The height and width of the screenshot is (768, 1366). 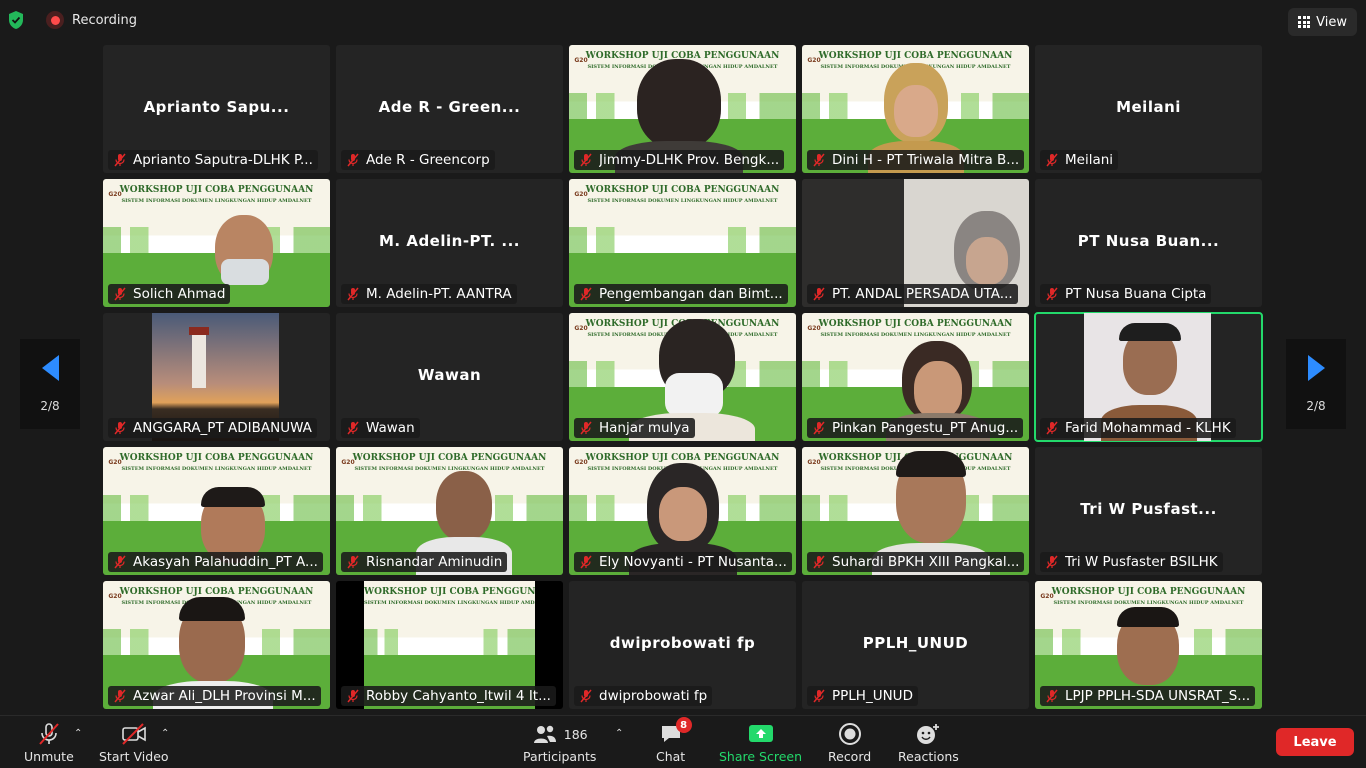 I want to click on participant-tile: PPLH_UNUD PPLH_UNUD, so click(x=915, y=645).